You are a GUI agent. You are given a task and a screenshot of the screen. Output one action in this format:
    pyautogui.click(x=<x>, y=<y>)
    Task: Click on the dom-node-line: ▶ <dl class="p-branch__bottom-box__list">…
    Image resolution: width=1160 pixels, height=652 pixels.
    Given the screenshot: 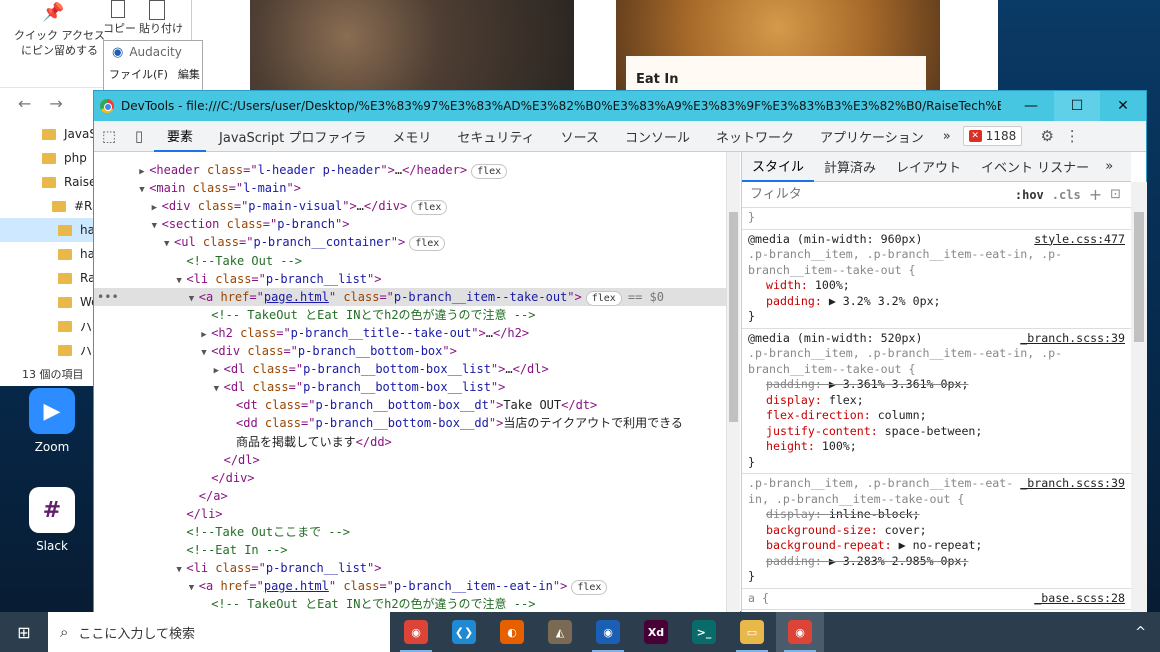 What is the action you would take?
    pyautogui.click(x=410, y=369)
    